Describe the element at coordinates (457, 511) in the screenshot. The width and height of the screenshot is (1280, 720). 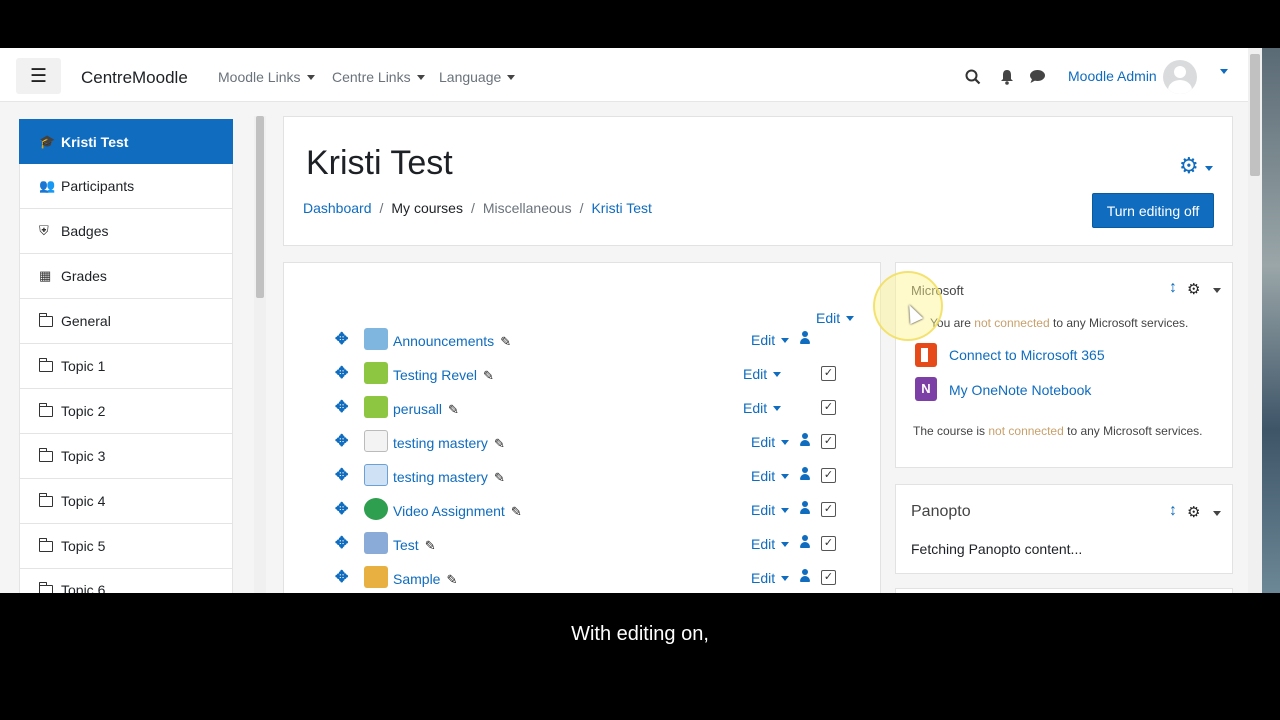
I see `activity-link: Video Assignment ✎` at that location.